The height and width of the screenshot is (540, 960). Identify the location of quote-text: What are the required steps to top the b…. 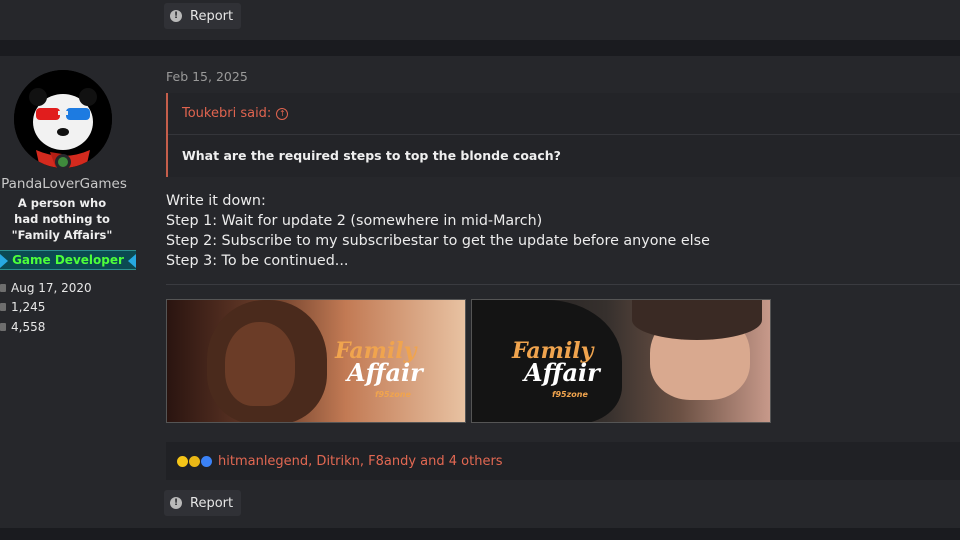
(371, 155).